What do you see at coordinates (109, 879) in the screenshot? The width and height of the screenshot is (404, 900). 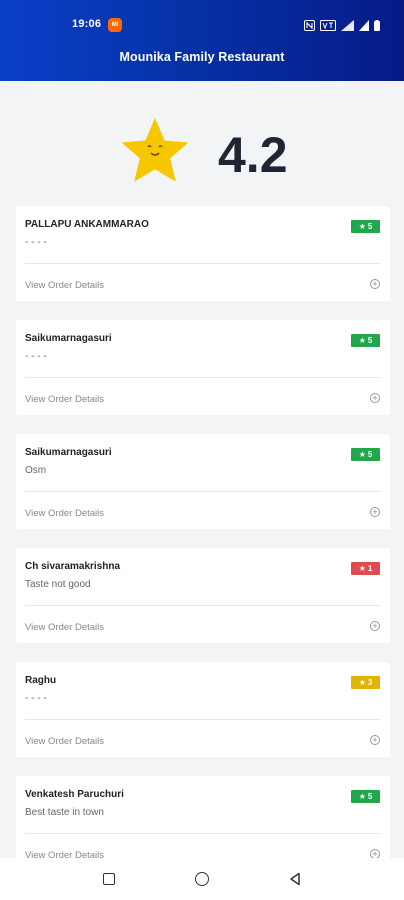 I see `recent-apps-icon` at bounding box center [109, 879].